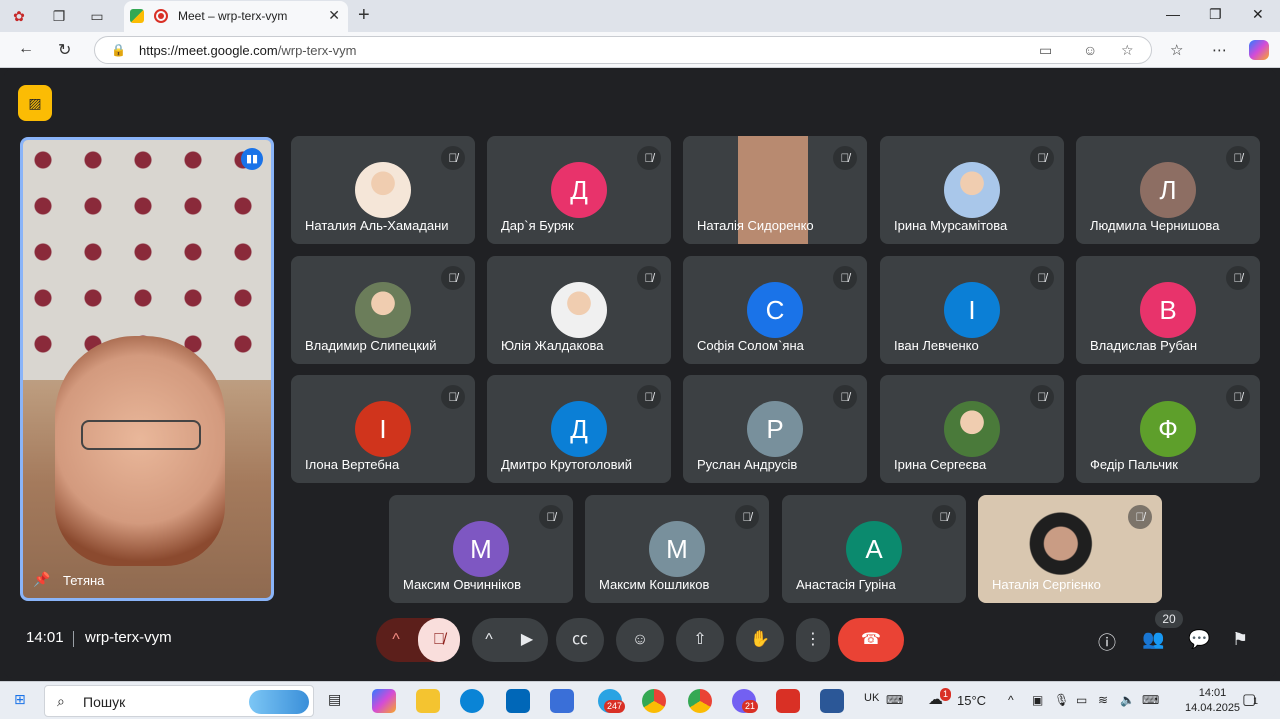  What do you see at coordinates (1259, 50) in the screenshot?
I see `copilot-icon` at bounding box center [1259, 50].